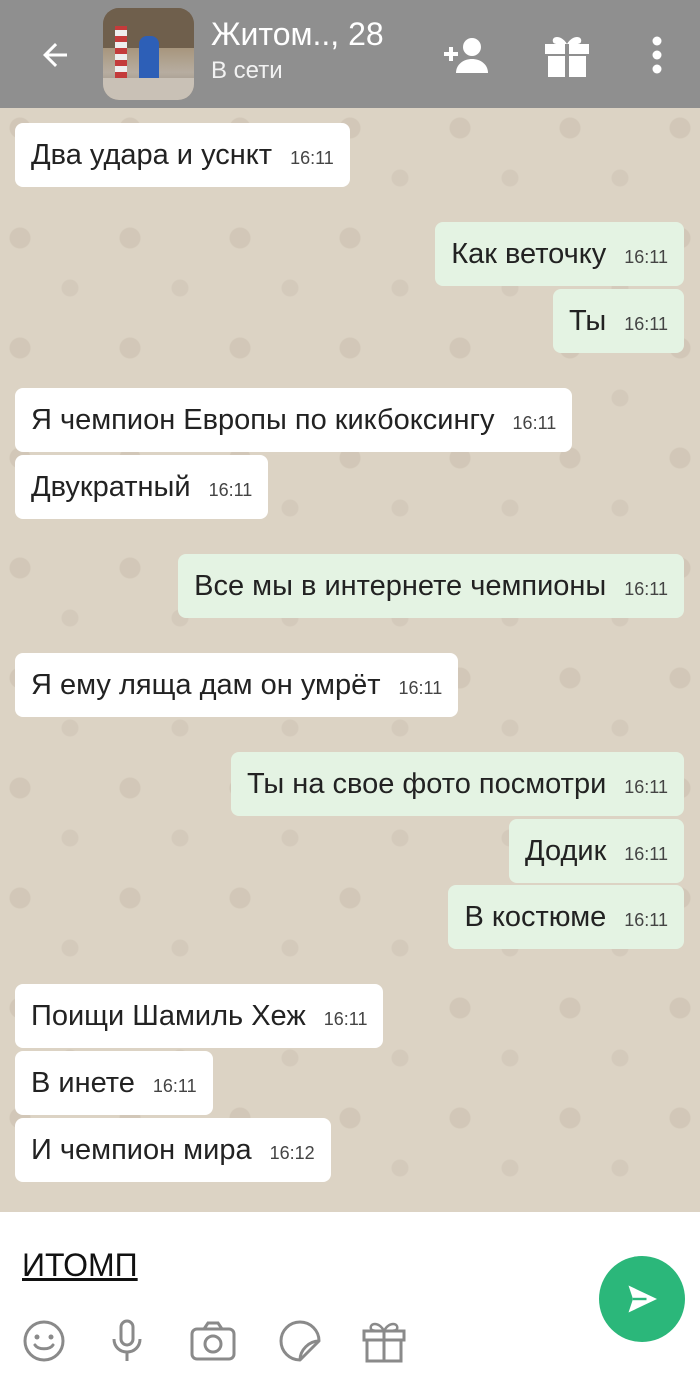 The image size is (700, 1381). Describe the element at coordinates (587, 320) in the screenshot. I see `message-text: Ты` at that location.